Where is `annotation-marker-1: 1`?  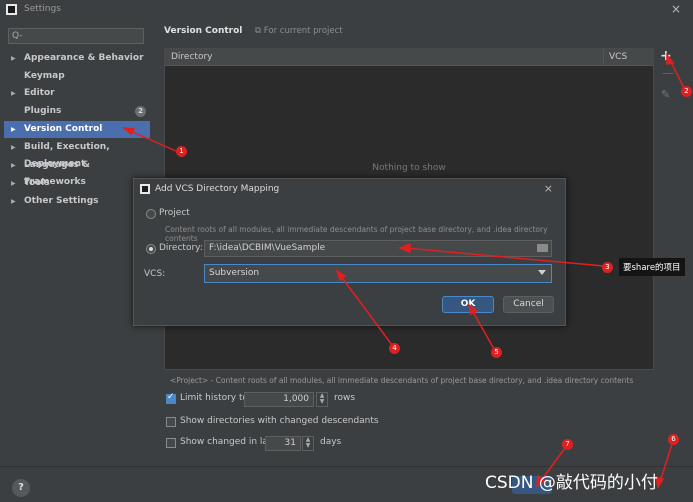
annotation-marker-1: 1 is located at coordinates (181, 151).